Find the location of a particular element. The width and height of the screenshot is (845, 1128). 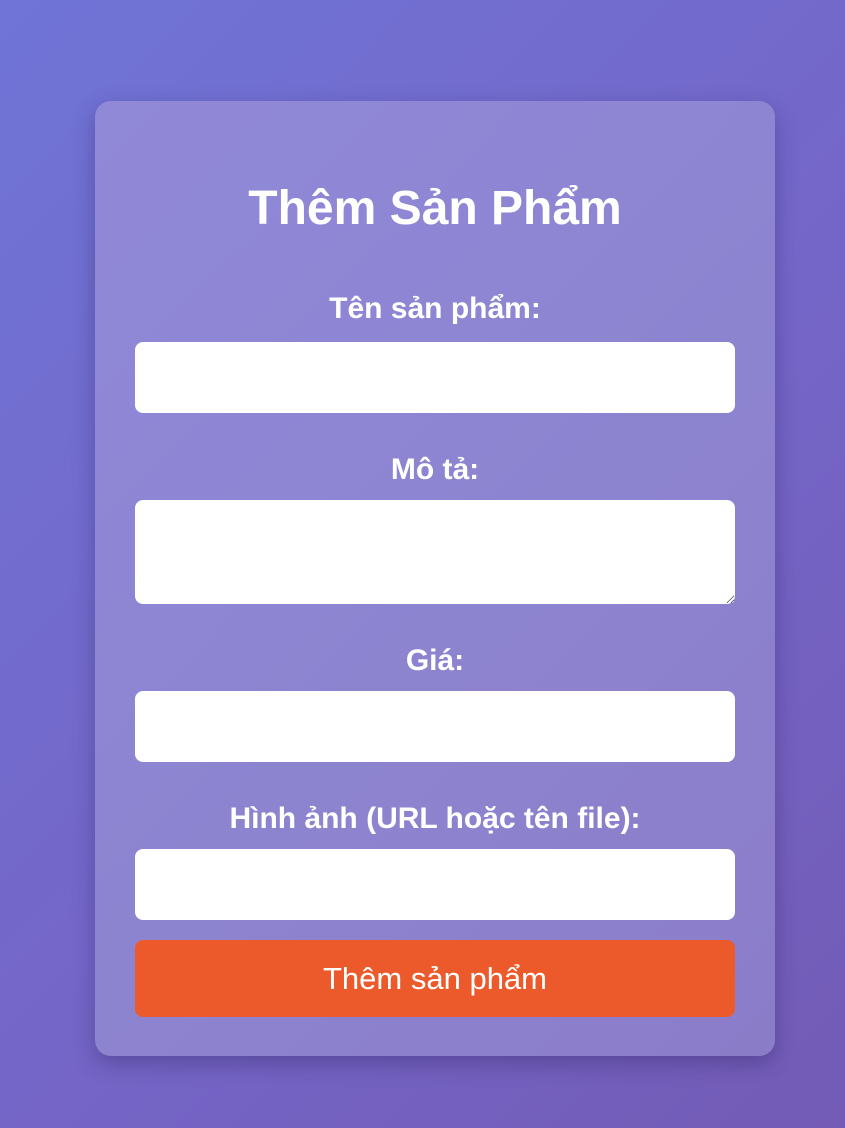

product-name-label: Tên sản phẩm: is located at coordinates (435, 308).